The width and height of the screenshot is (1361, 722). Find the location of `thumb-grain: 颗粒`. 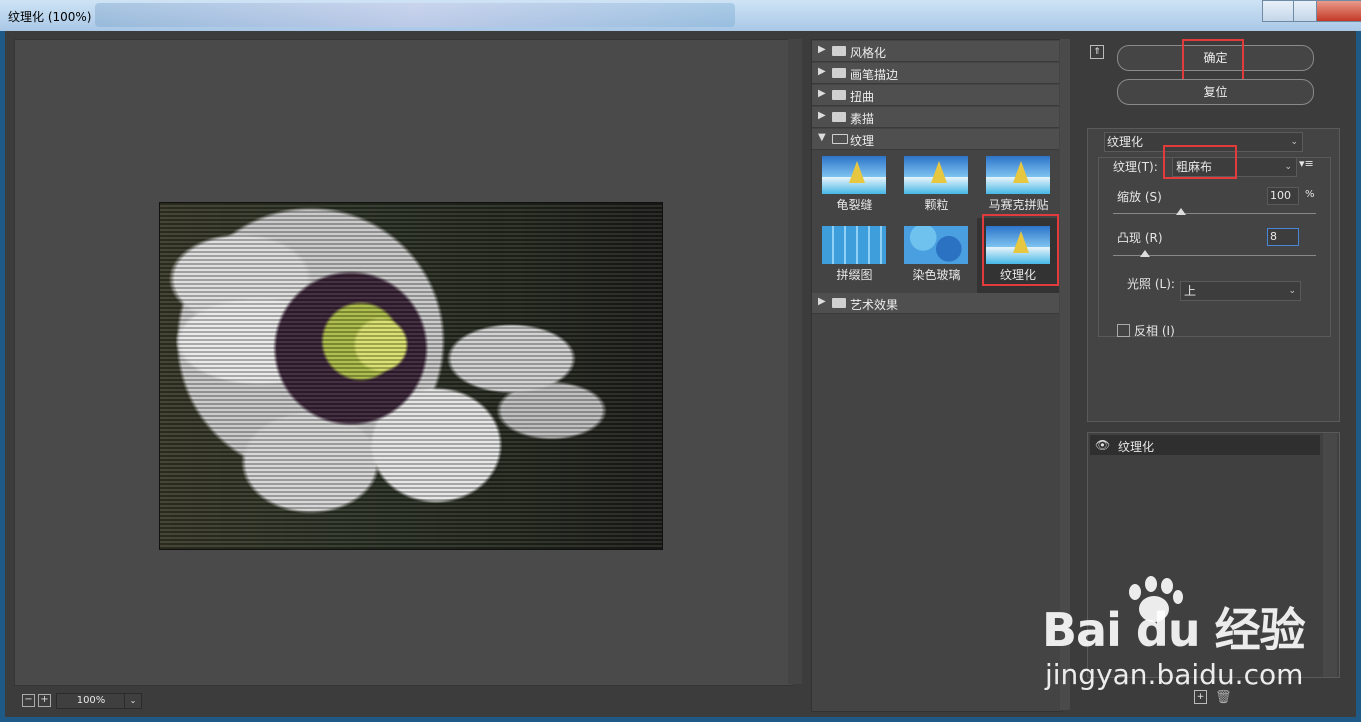

thumb-grain: 颗粒 is located at coordinates (936, 188).